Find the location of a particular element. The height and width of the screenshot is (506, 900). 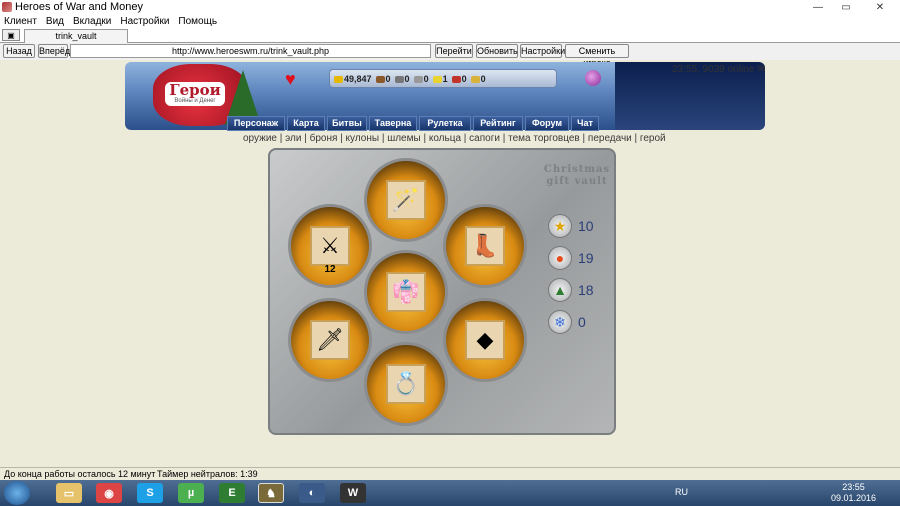

counter-tree: ▲ 18 is located at coordinates (576, 290).